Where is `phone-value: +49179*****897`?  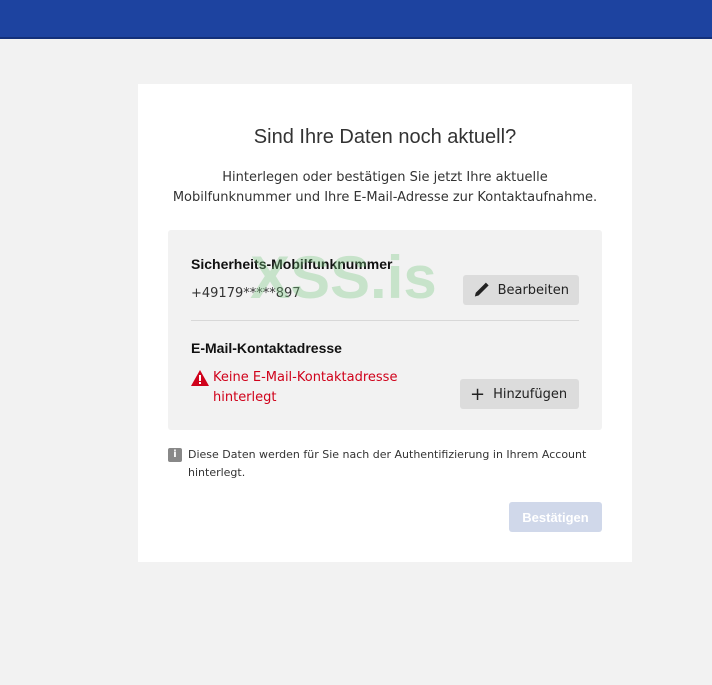 phone-value: +49179*****897 is located at coordinates (246, 293).